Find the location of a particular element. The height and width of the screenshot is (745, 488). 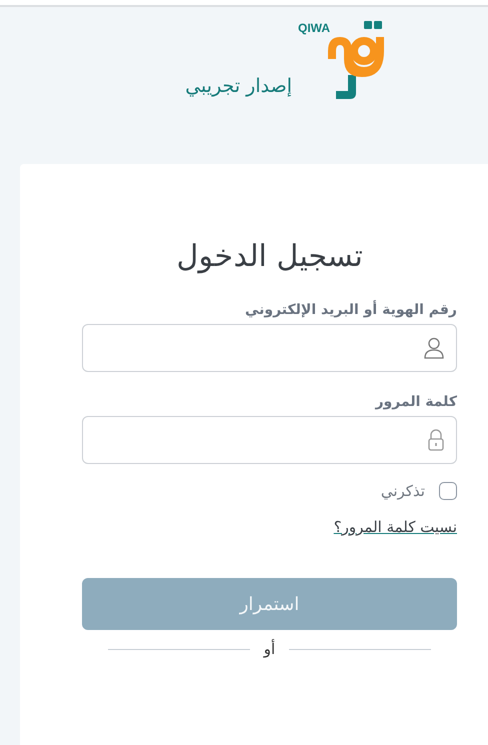

logo-caption: إصدار تجريبي is located at coordinates (238, 87).